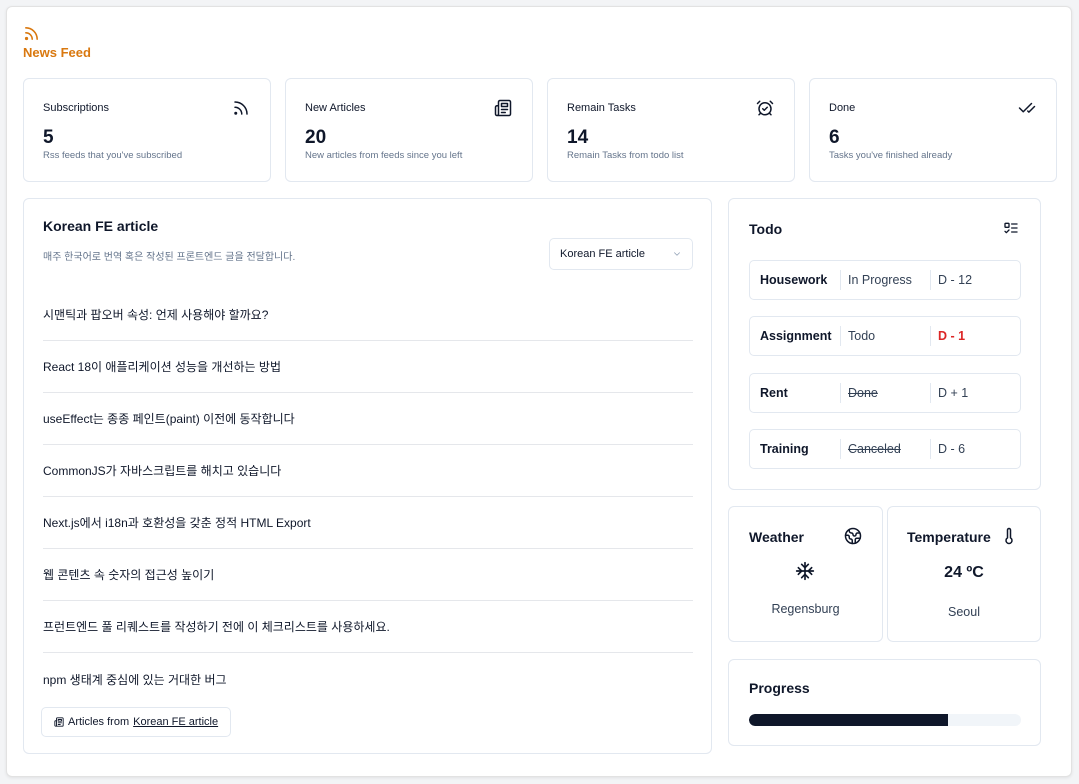  I want to click on temperature-city: Seoul, so click(964, 612).